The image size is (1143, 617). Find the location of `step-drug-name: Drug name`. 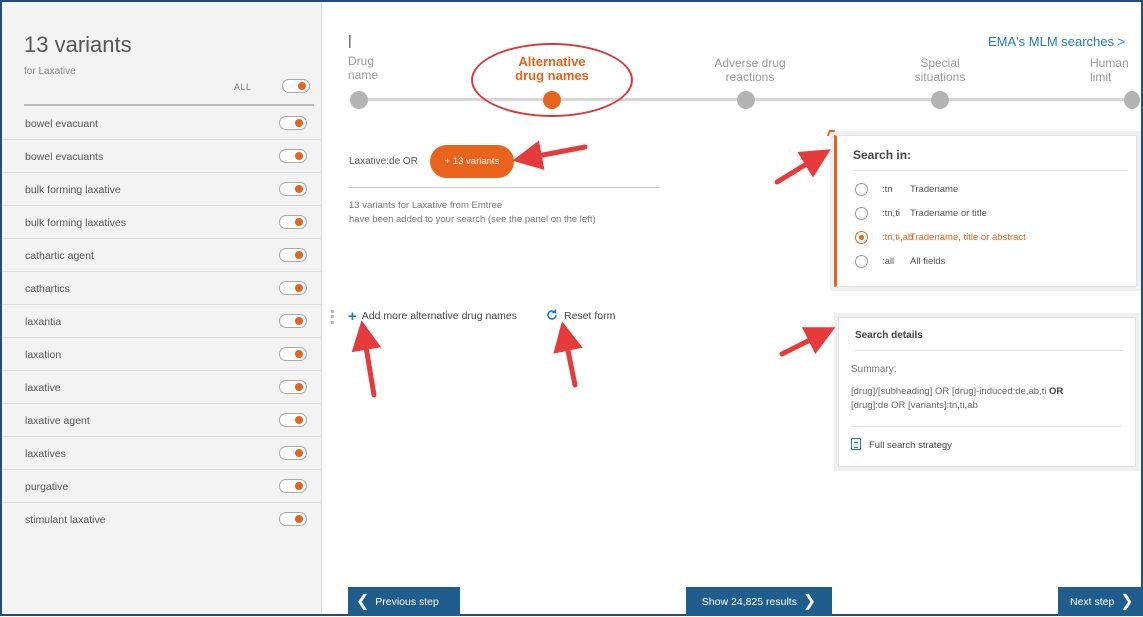

step-drug-name: Drug name is located at coordinates (378, 68).